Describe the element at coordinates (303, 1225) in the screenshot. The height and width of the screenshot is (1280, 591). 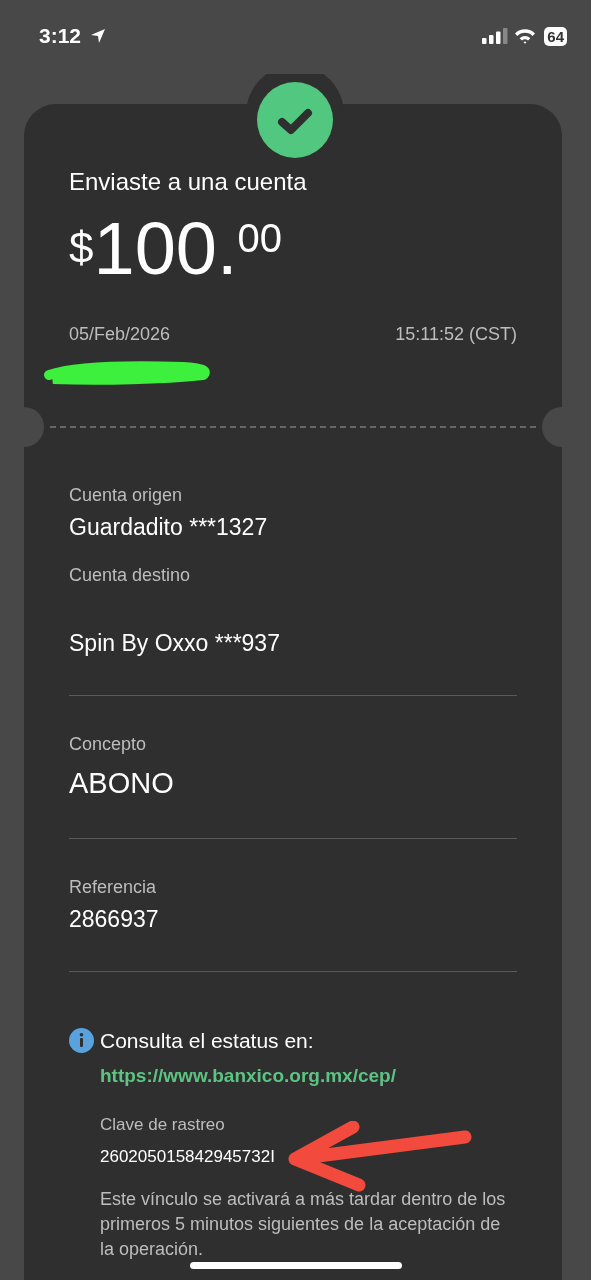
I see `activation-note: Este vínculo se activará a más tardar dentro de los primeros 5 minutos siguientes de la aceptación de la operación.` at that location.